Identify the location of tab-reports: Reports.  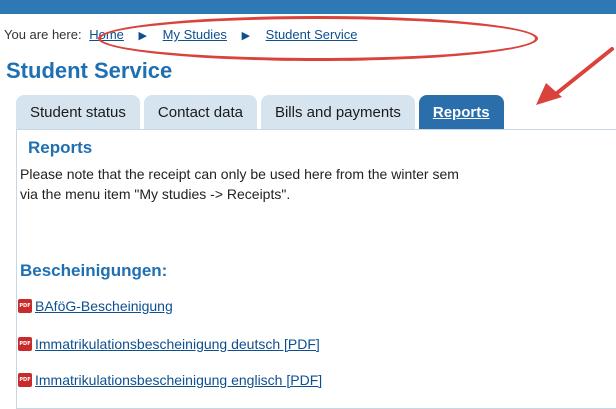
(461, 112).